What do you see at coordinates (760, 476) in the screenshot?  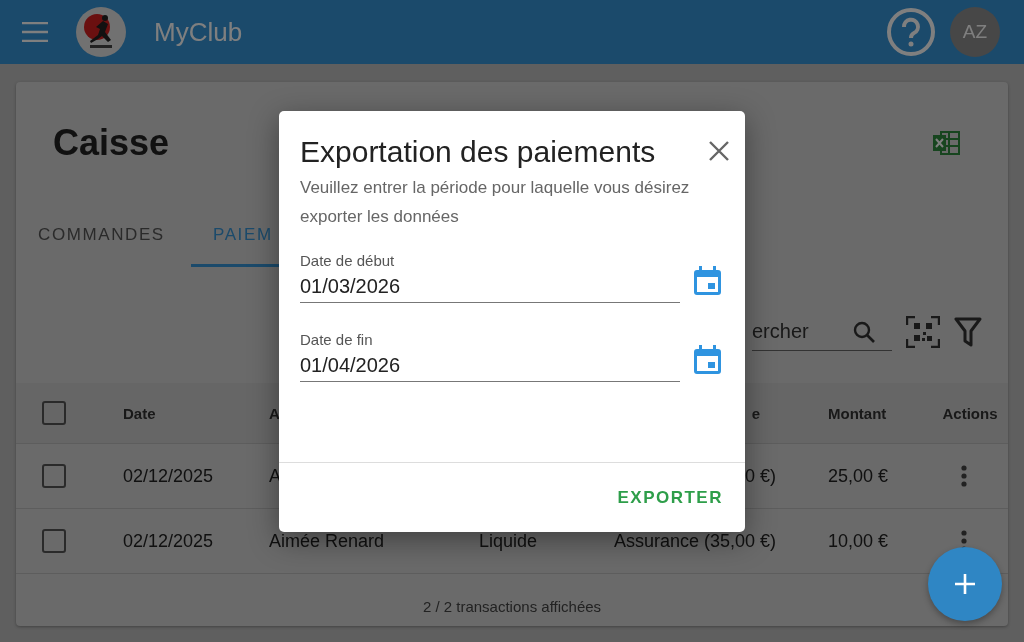 I see `table-cell-text: 0 €)` at bounding box center [760, 476].